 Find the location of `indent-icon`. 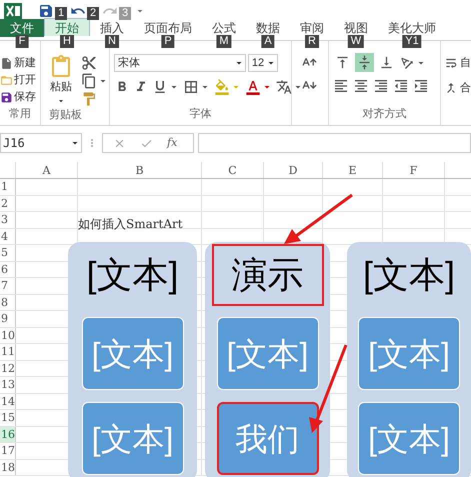

indent-icon is located at coordinates (421, 86).